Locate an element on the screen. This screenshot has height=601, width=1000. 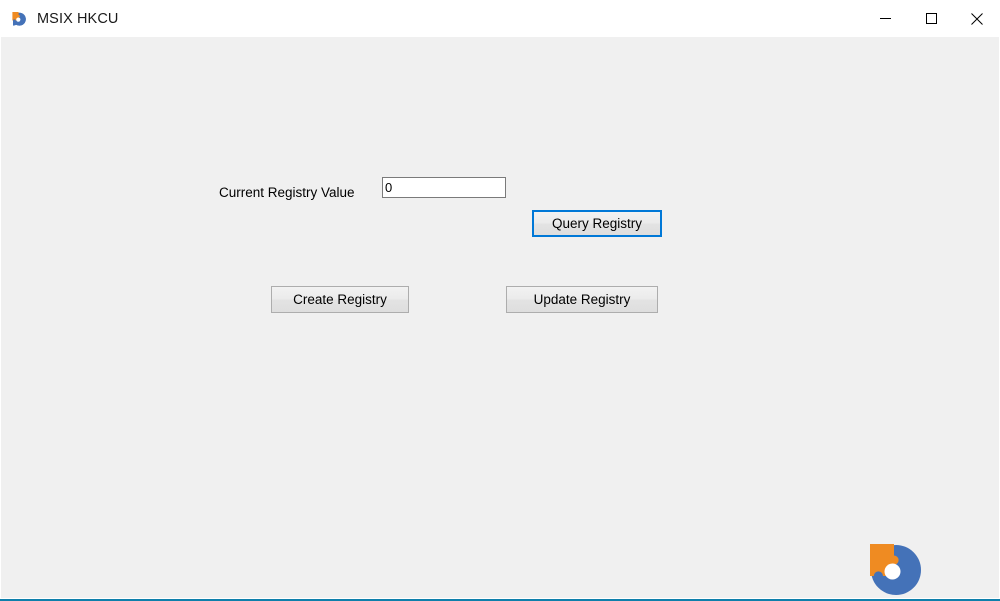
msix-puzzle-logo is located at coordinates (894, 568).